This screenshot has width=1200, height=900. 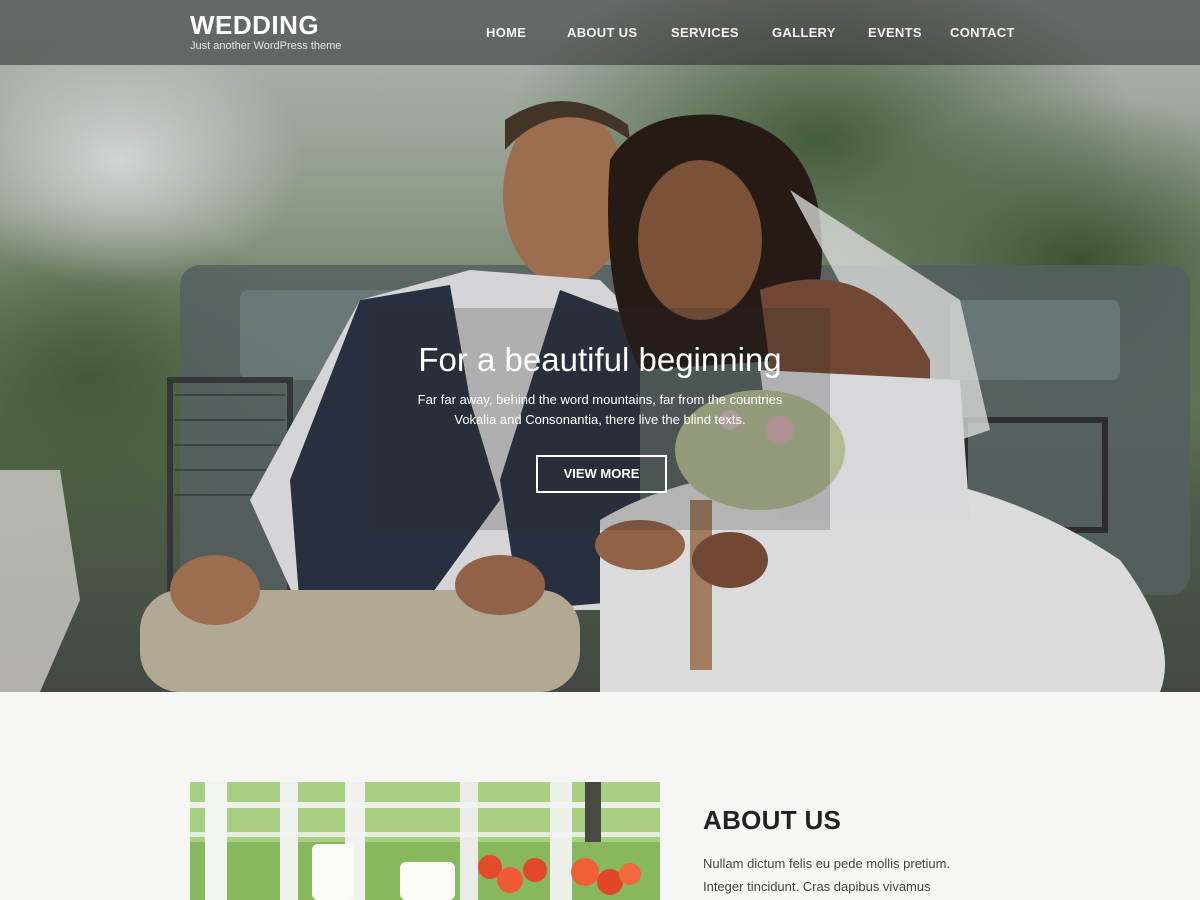 What do you see at coordinates (506, 32) in the screenshot?
I see `nav-item-home: HOME` at bounding box center [506, 32].